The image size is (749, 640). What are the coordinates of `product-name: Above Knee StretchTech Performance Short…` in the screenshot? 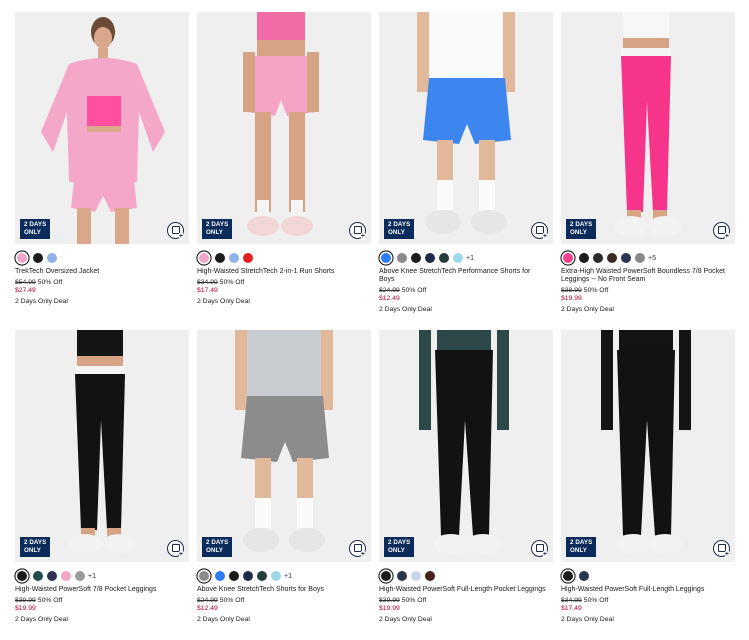 It's located at (463, 276).